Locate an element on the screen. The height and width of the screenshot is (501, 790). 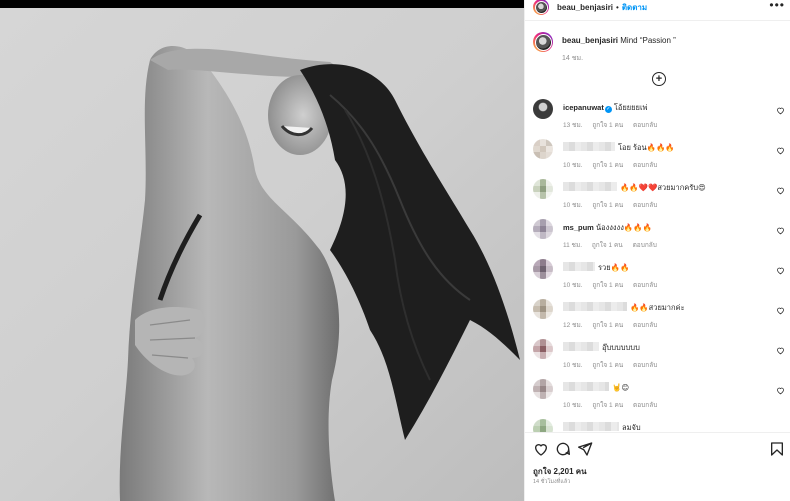
follow-button: ติดตาม is located at coordinates (634, 7).